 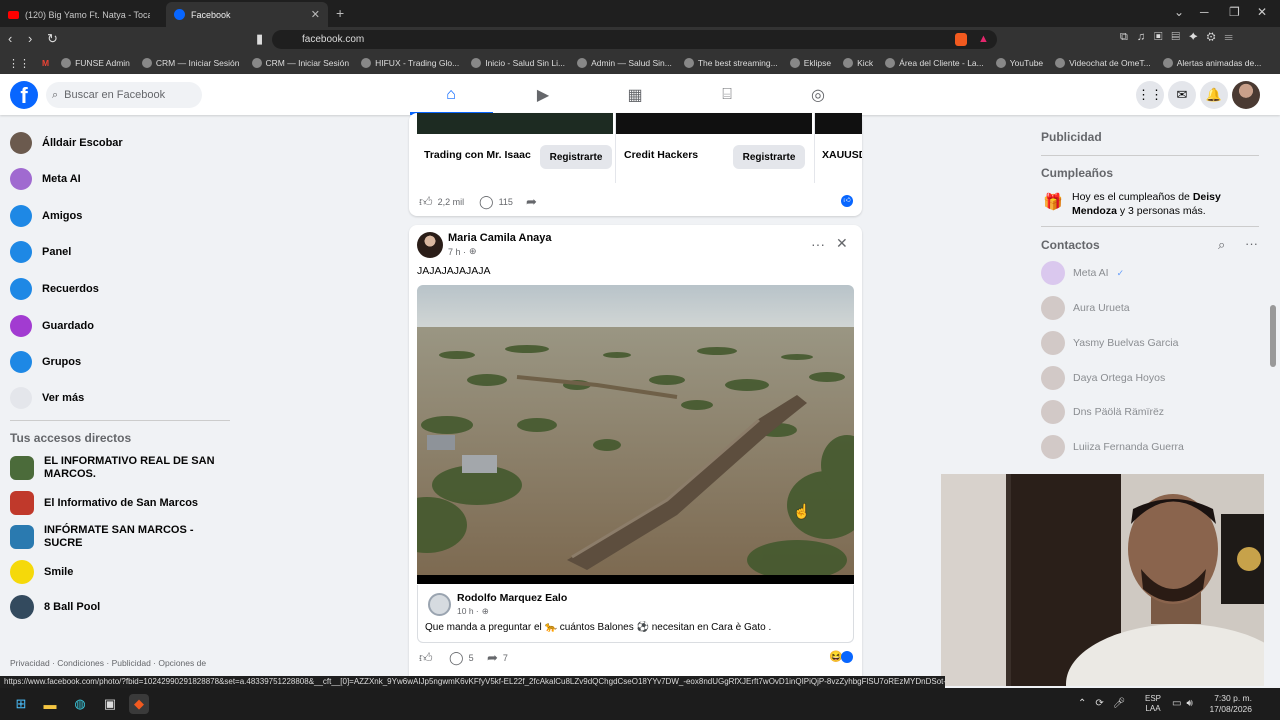 I want to click on gmail-icon: M, so click(x=45, y=63).